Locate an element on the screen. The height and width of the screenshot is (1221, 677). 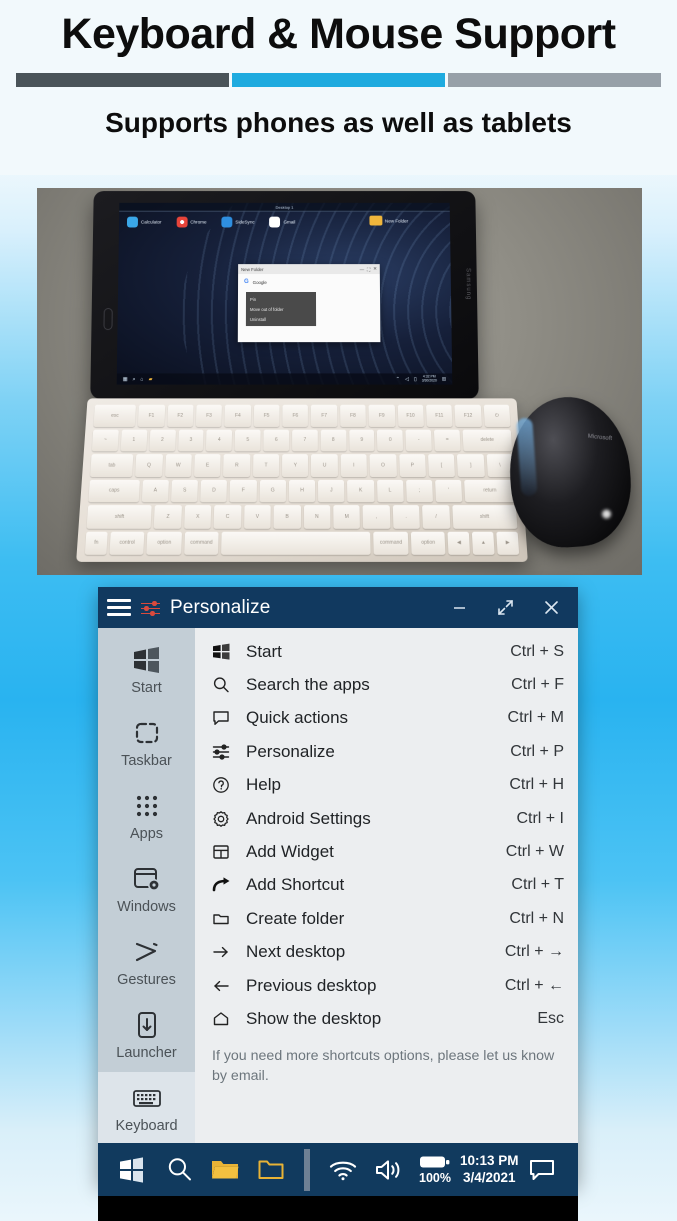
keyboard-row: shift ZX CV BN M, . / shift is located at coordinates (302, 517).